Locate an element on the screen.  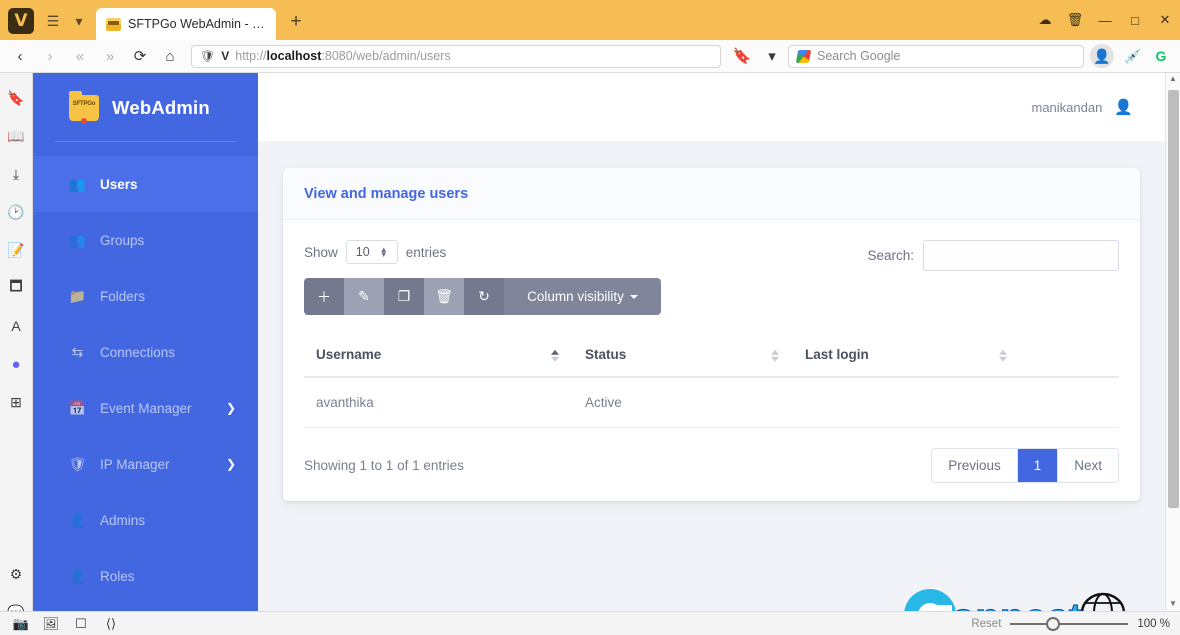
logo-dot-icon is located at coordinates (84, 121).